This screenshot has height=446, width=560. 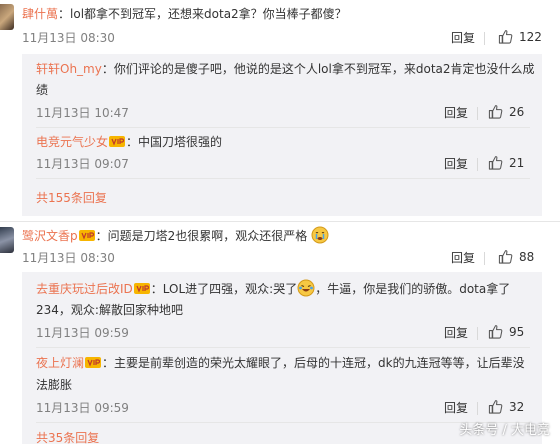 I want to click on like-count: 88, so click(x=527, y=257).